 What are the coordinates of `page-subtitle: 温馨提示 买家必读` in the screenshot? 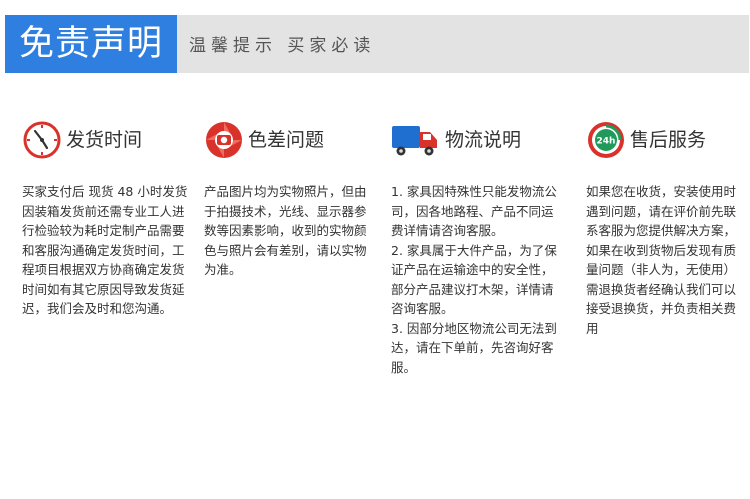 It's located at (282, 46).